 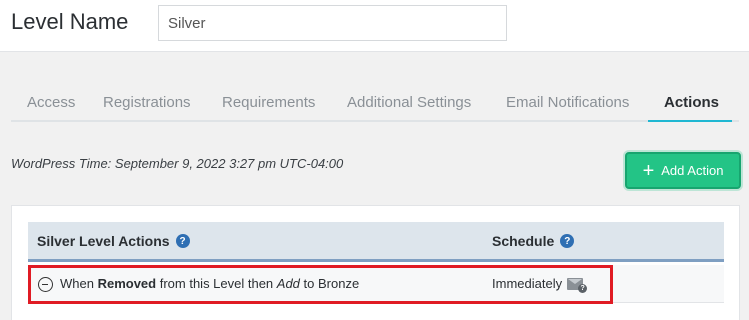 What do you see at coordinates (648, 170) in the screenshot?
I see `plus-icon: +` at bounding box center [648, 170].